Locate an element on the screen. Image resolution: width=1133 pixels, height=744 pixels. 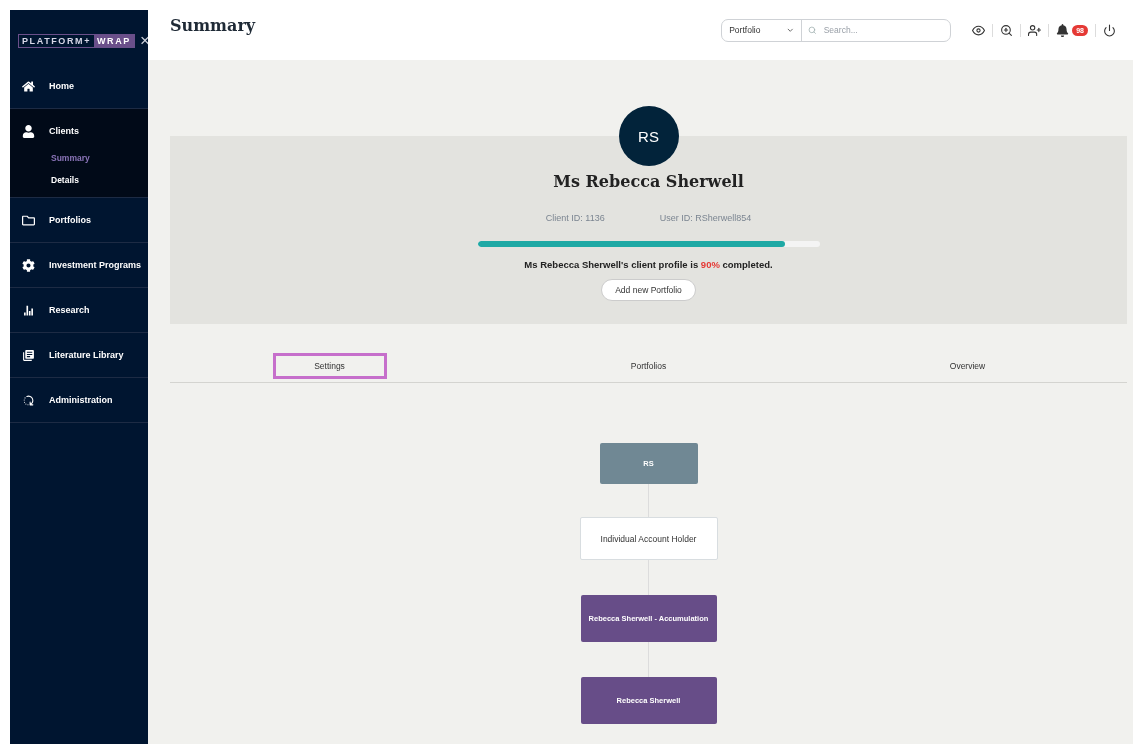
bell-icon is located at coordinates (1063, 30).